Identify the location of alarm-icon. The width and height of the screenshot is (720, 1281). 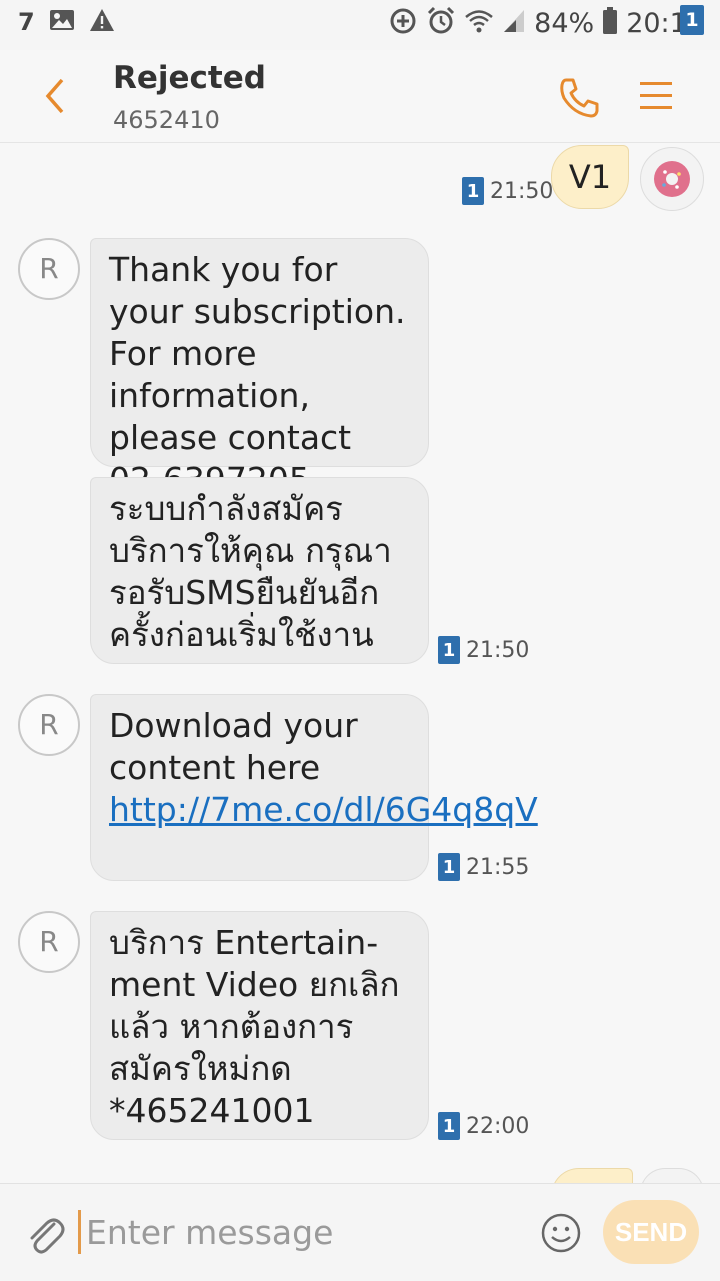
(441, 23).